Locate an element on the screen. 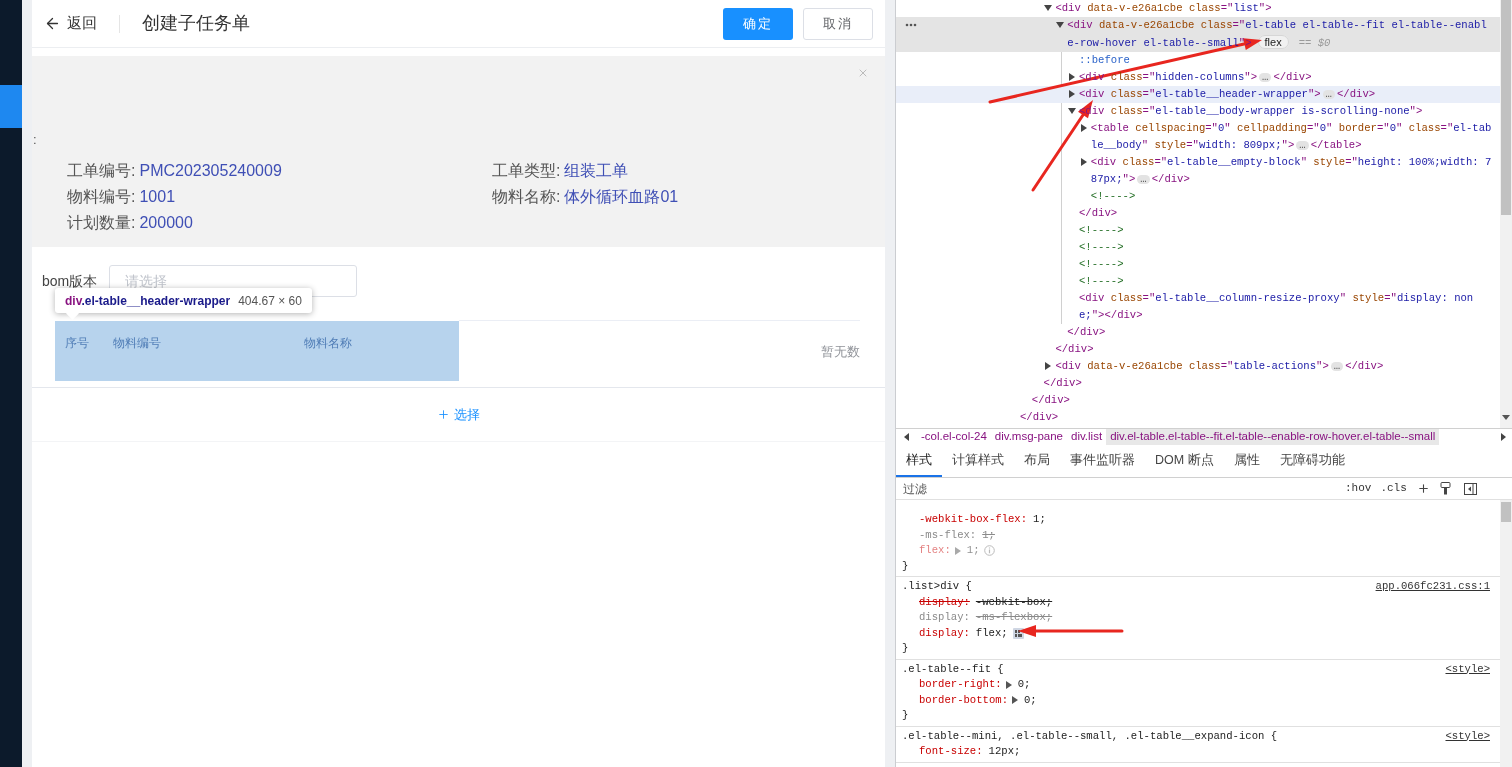 The image size is (1512, 767). field-value: 1001 is located at coordinates (157, 197).